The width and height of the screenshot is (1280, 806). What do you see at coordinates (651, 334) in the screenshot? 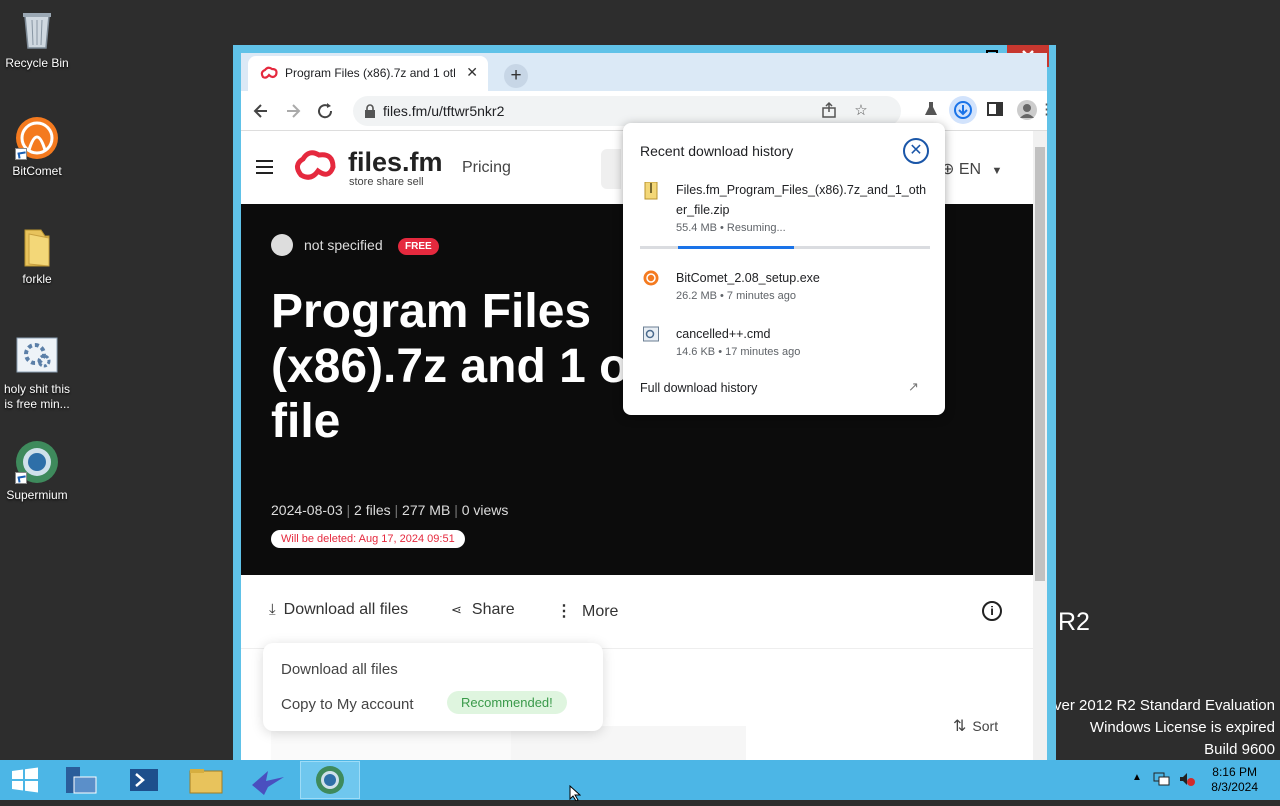
I see `cmd-file-icon` at bounding box center [651, 334].